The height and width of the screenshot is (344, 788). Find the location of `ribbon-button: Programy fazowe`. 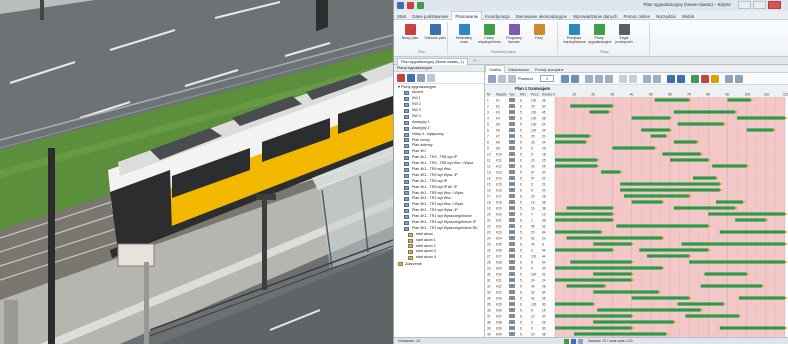

ribbon-button: Programy fazowe is located at coordinates (514, 34).